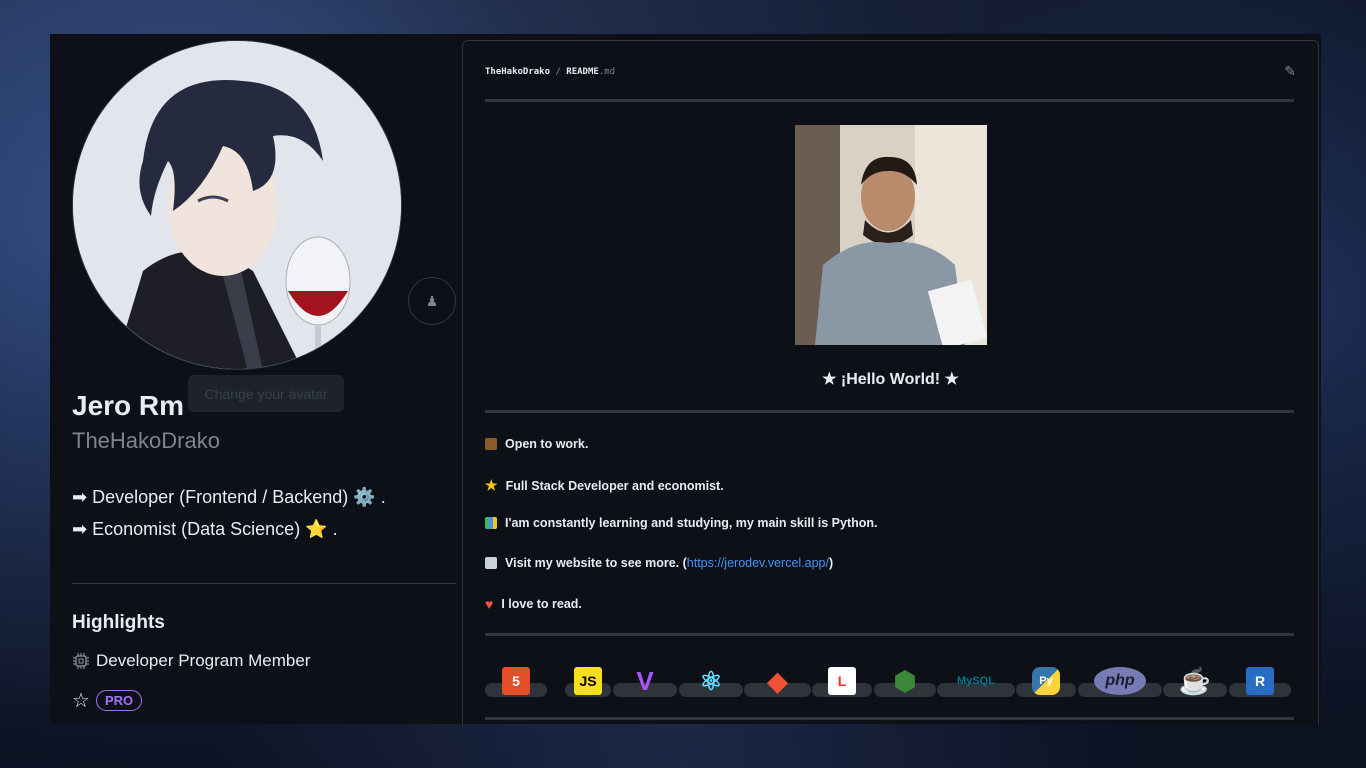  I want to click on badge-java: ☕, so click(1195, 681).